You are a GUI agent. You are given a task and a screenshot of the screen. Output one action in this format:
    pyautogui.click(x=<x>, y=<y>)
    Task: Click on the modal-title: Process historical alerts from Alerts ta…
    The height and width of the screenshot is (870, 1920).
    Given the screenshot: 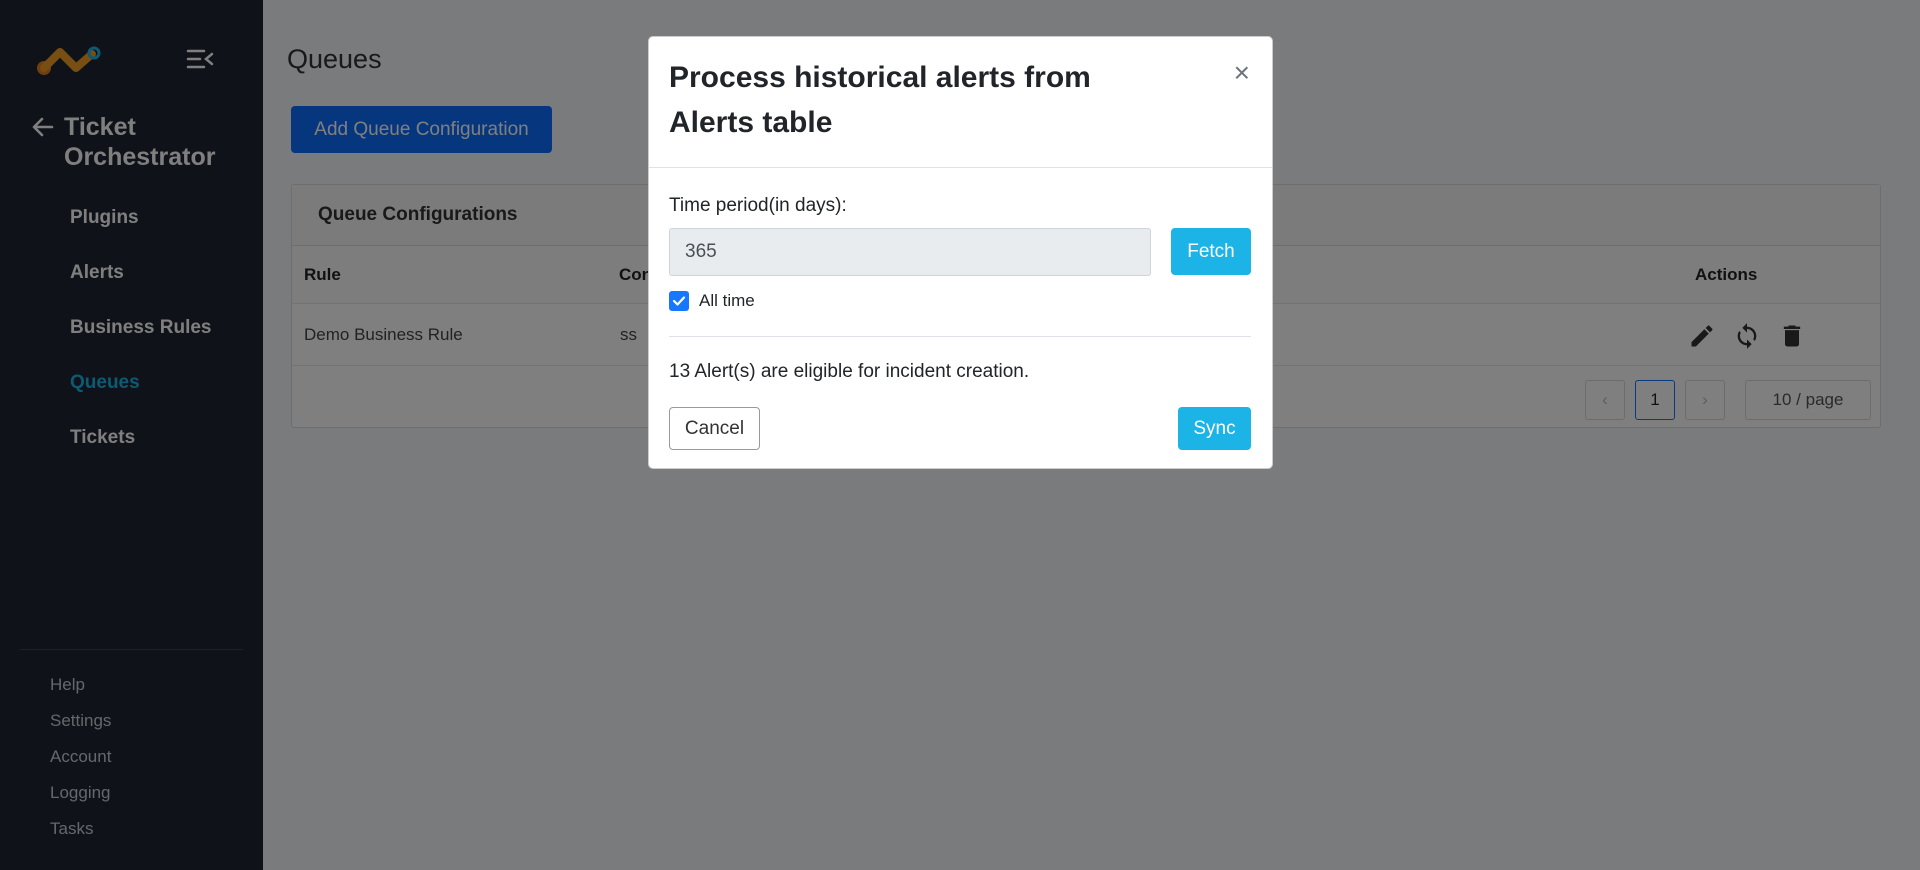 What is the action you would take?
    pyautogui.click(x=880, y=100)
    